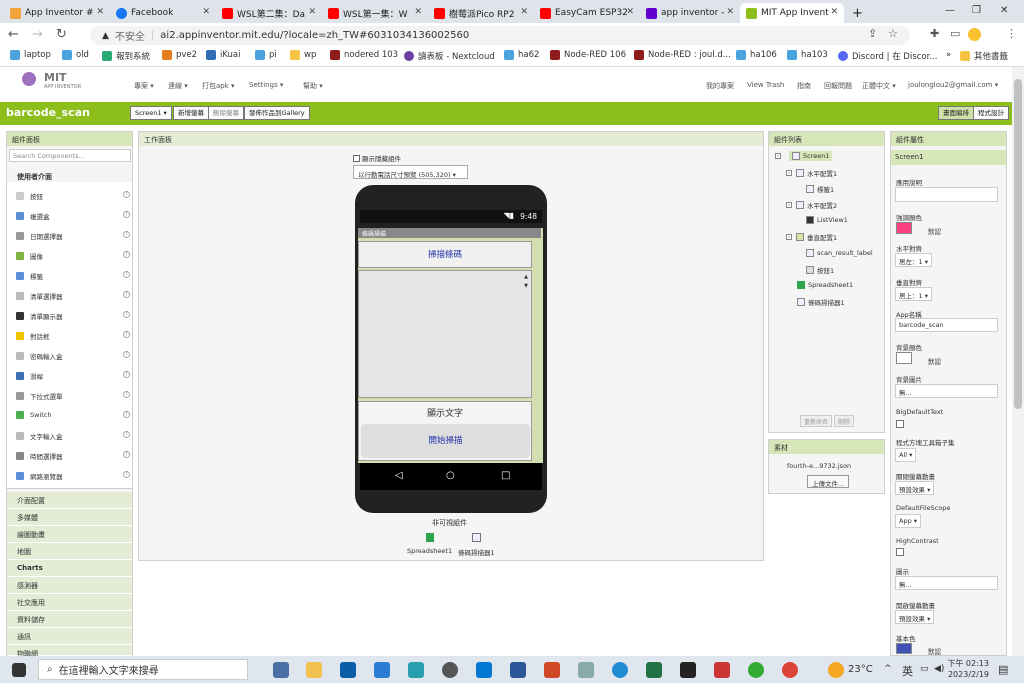 Image resolution: width=1024 pixels, height=683 pixels. Describe the element at coordinates (950, 10) in the screenshot. I see `minimize-icon: —` at that location.